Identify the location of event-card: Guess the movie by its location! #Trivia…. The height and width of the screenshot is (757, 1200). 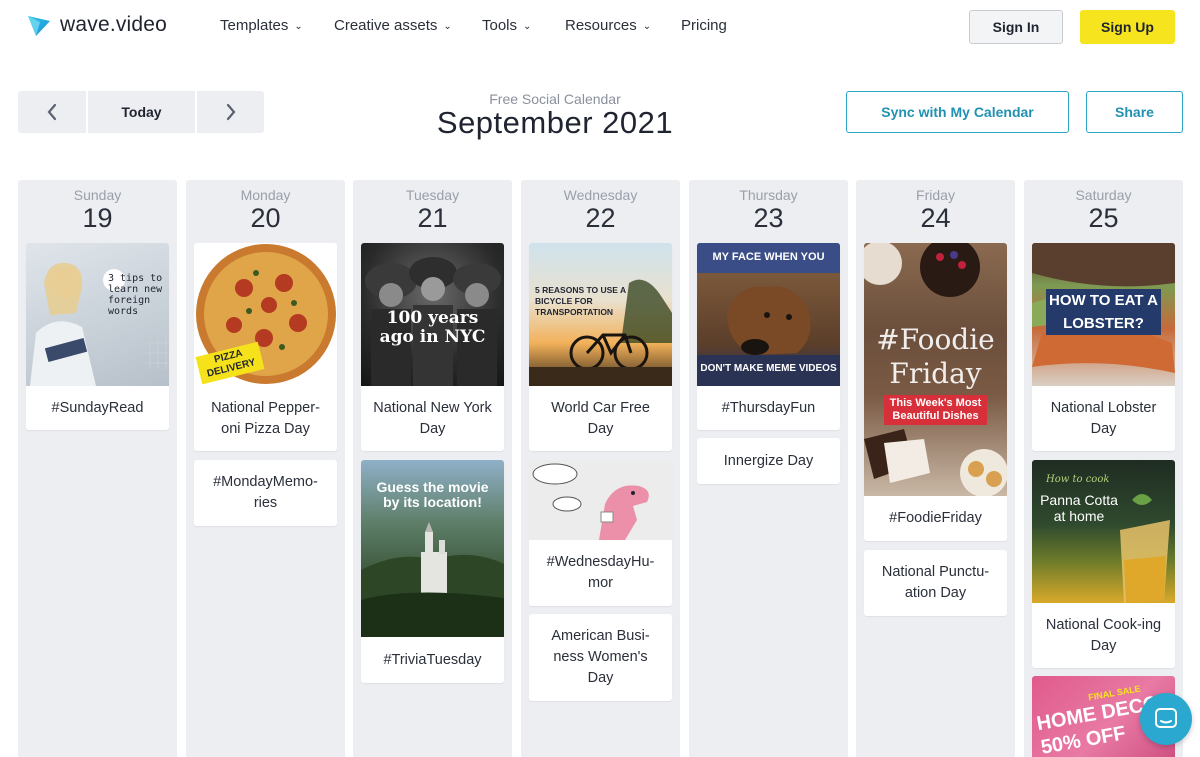
(432, 571).